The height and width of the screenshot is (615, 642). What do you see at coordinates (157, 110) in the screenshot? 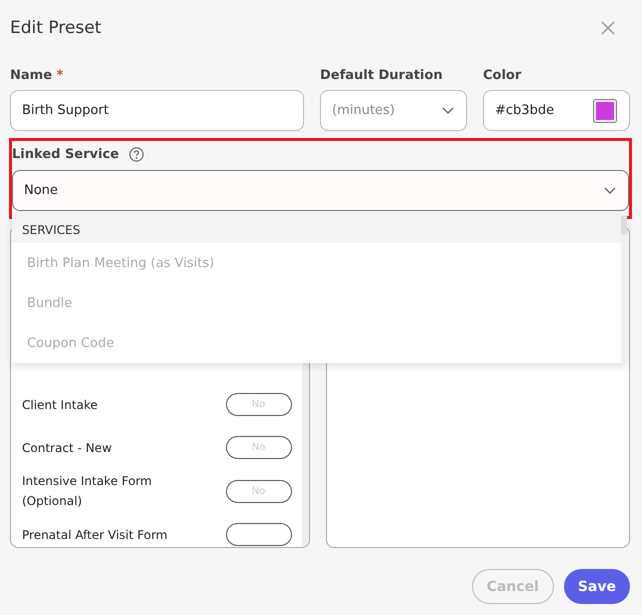
I see `name-field: Birth Support` at bounding box center [157, 110].